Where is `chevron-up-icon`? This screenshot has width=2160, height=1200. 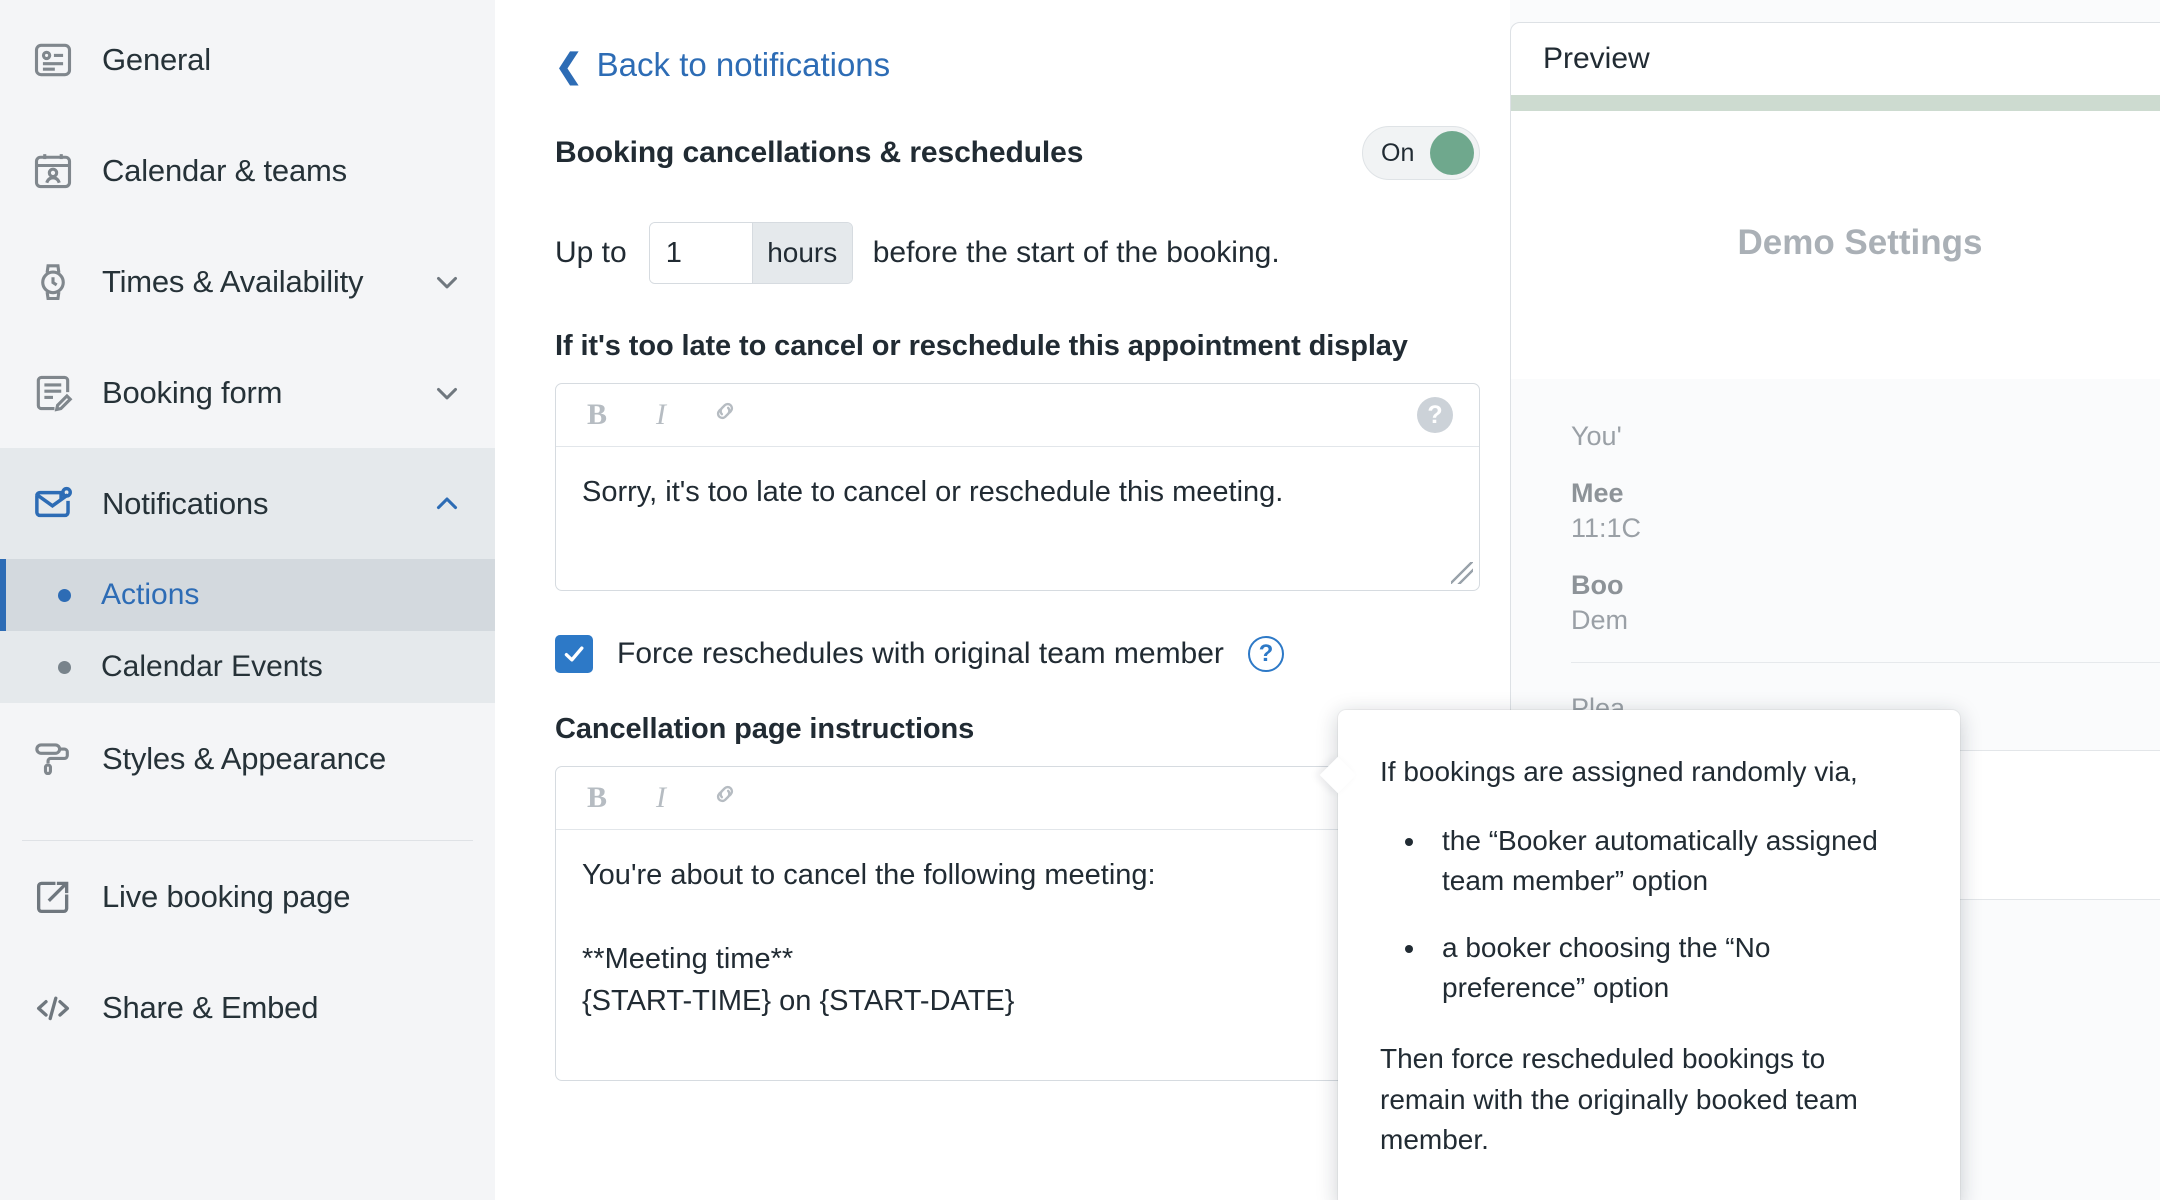
chevron-up-icon is located at coordinates (447, 504).